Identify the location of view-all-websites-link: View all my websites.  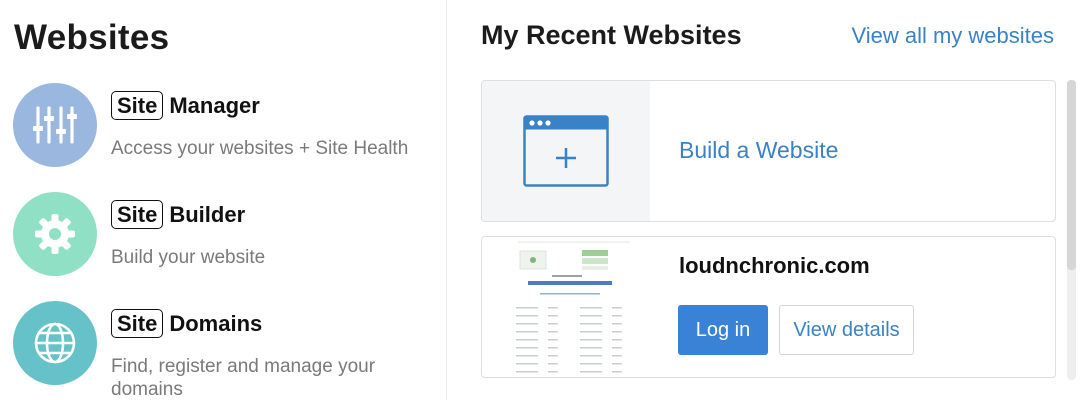
(952, 36).